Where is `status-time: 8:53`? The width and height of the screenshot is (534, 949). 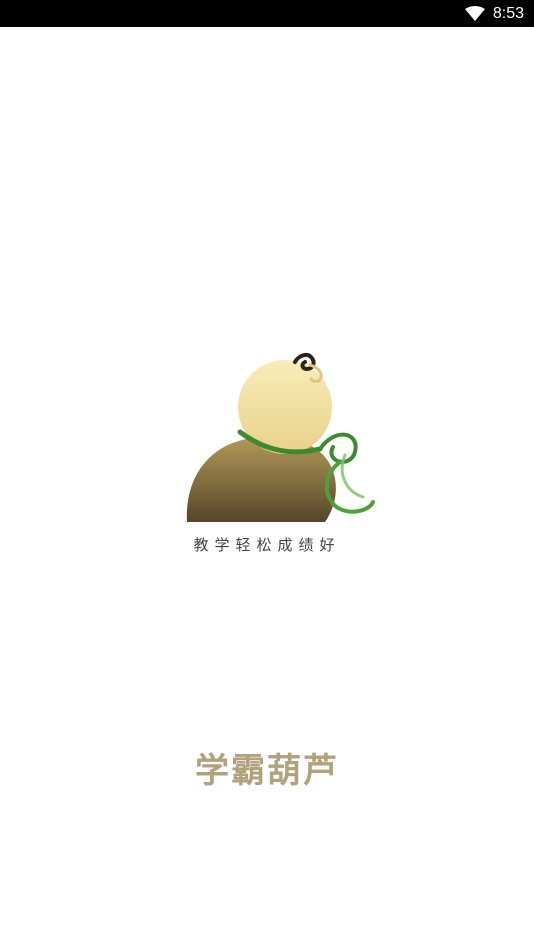 status-time: 8:53 is located at coordinates (508, 13).